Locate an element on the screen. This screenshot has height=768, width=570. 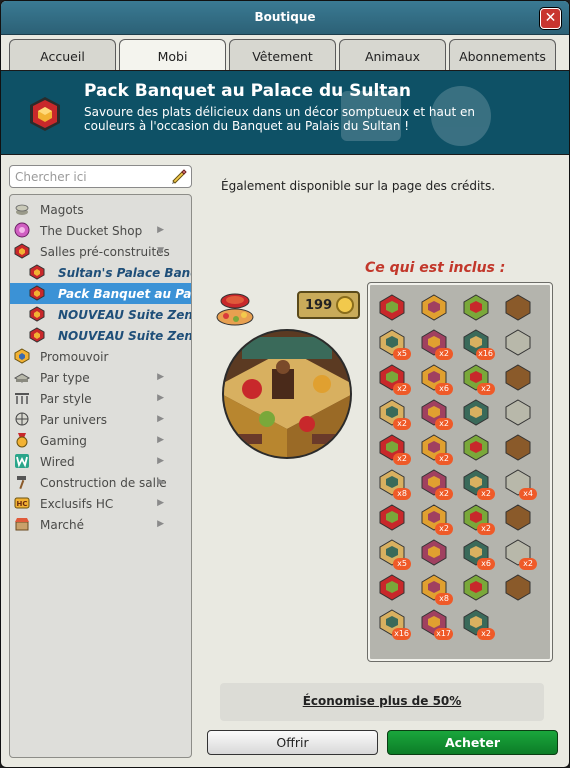
globe-icon is located at coordinates (22, 419).